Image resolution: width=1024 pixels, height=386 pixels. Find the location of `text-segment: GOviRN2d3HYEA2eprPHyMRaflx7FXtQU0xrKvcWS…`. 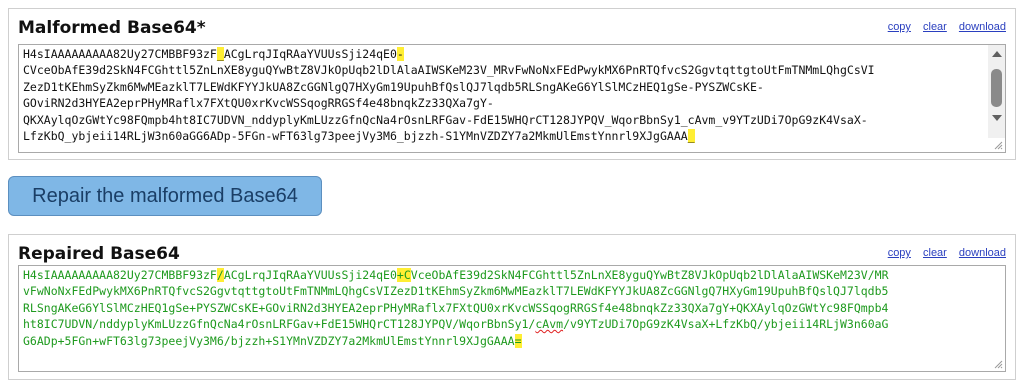

text-segment: GOviRN2d3HYEA2eprPHyMRaflx7FXtQU0xrKvcWS… is located at coordinates (258, 103).